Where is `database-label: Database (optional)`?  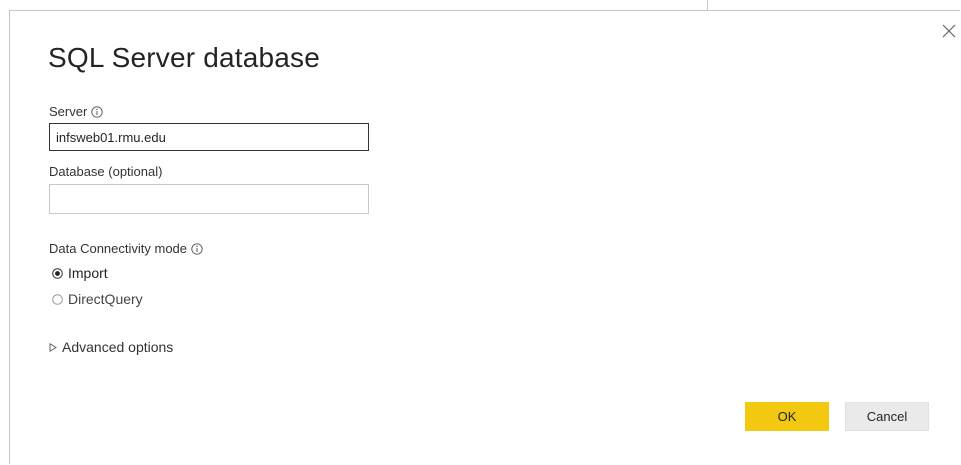
database-label: Database (optional) is located at coordinates (106, 171).